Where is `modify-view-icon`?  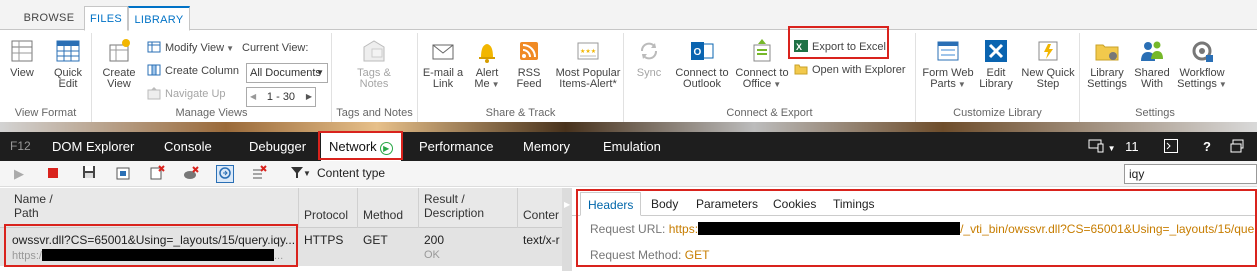 modify-view-icon is located at coordinates (154, 47).